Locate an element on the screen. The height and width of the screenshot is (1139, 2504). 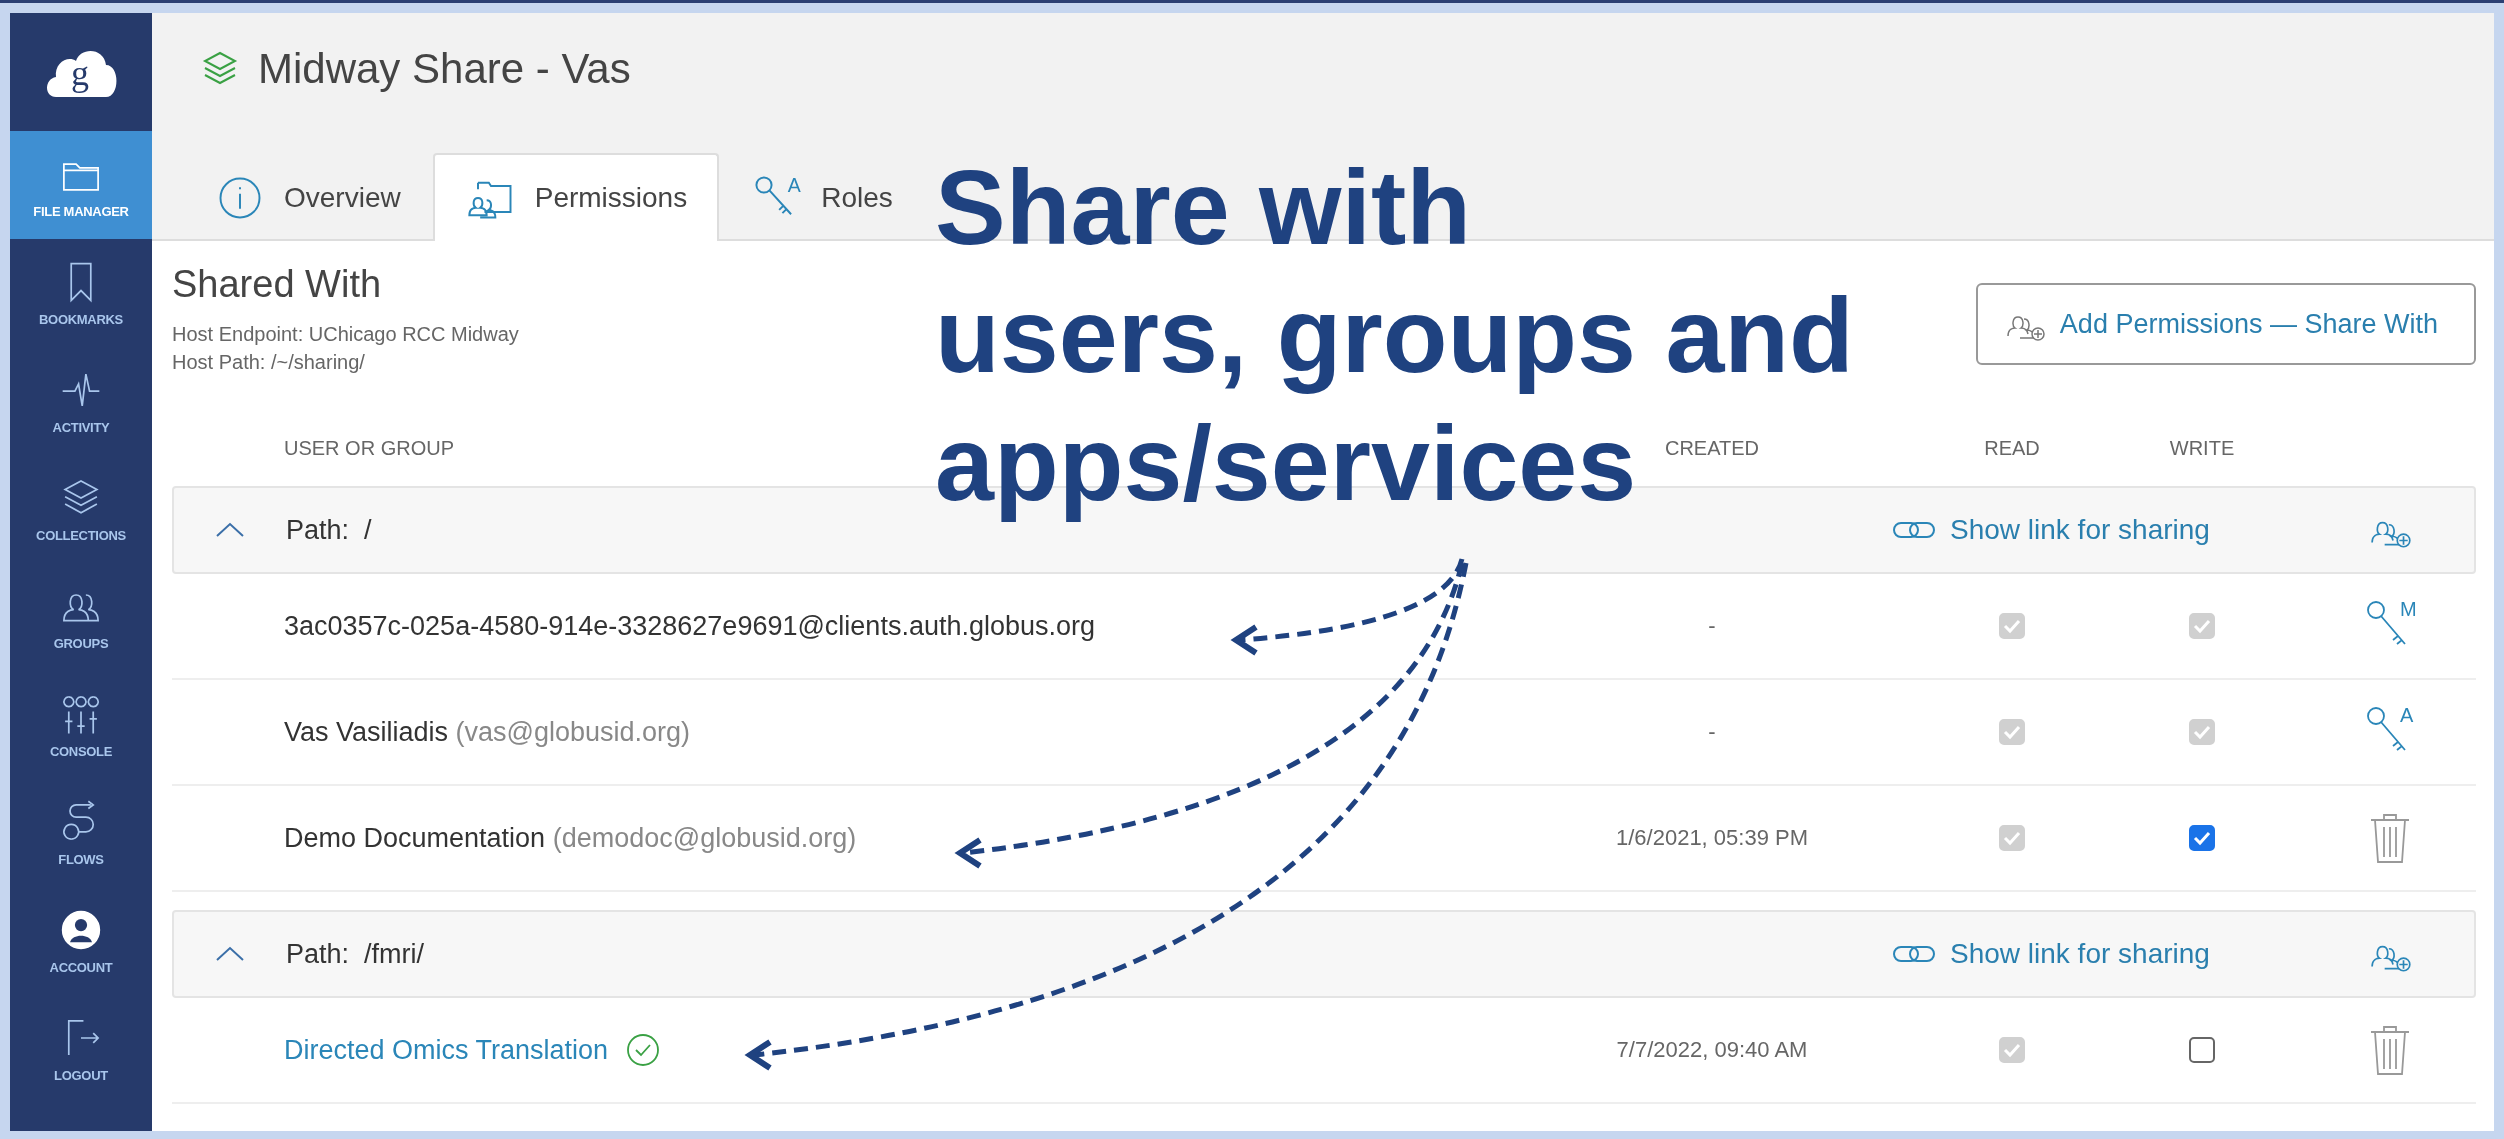
section-title: Shared With is located at coordinates (277, 284).